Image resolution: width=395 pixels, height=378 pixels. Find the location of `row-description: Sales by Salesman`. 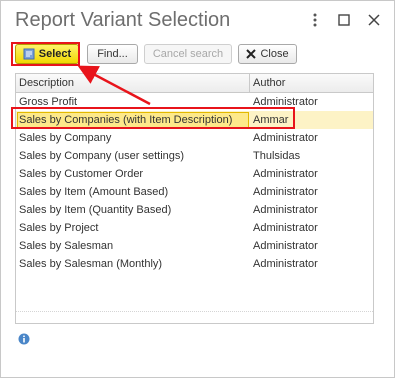

row-description: Sales by Salesman is located at coordinates (66, 246).